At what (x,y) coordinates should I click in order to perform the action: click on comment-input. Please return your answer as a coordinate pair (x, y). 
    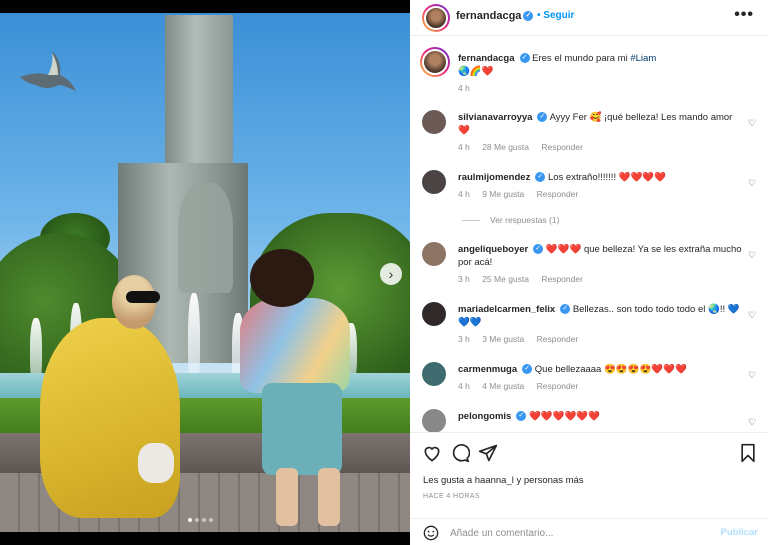
    Looking at the image, I should click on (575, 533).